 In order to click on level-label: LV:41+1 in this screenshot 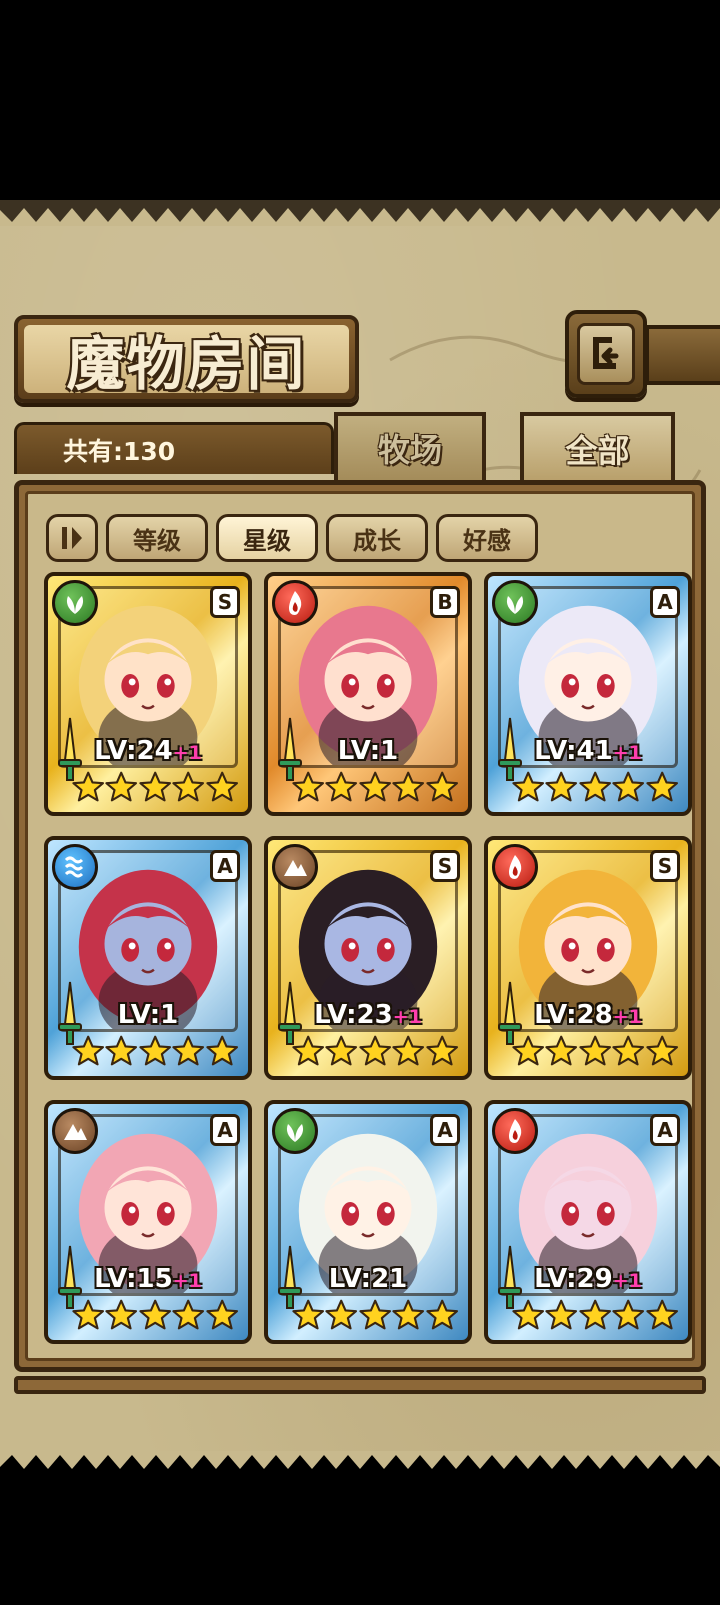, I will do `click(588, 751)`.